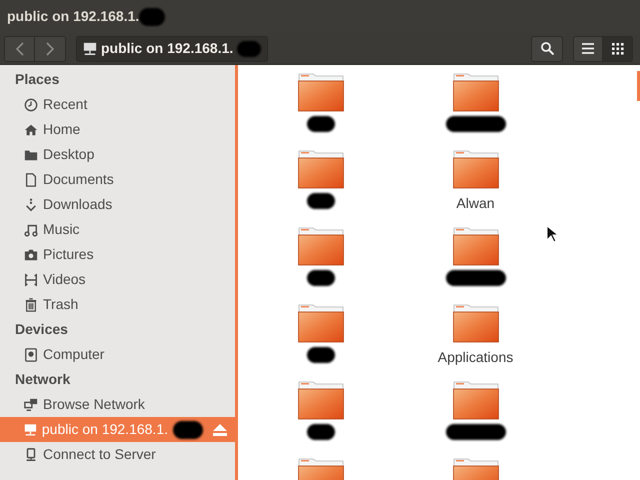  Describe the element at coordinates (68, 254) in the screenshot. I see `sidebar-item-label: Pictures` at that location.